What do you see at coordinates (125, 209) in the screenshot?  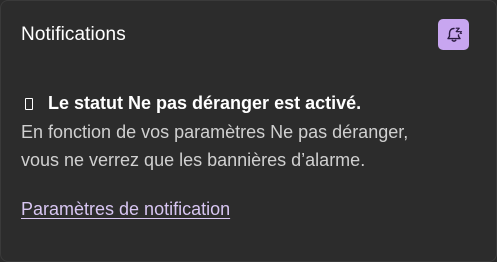 I see `notification-settings-link: Paramètres de notification` at bounding box center [125, 209].